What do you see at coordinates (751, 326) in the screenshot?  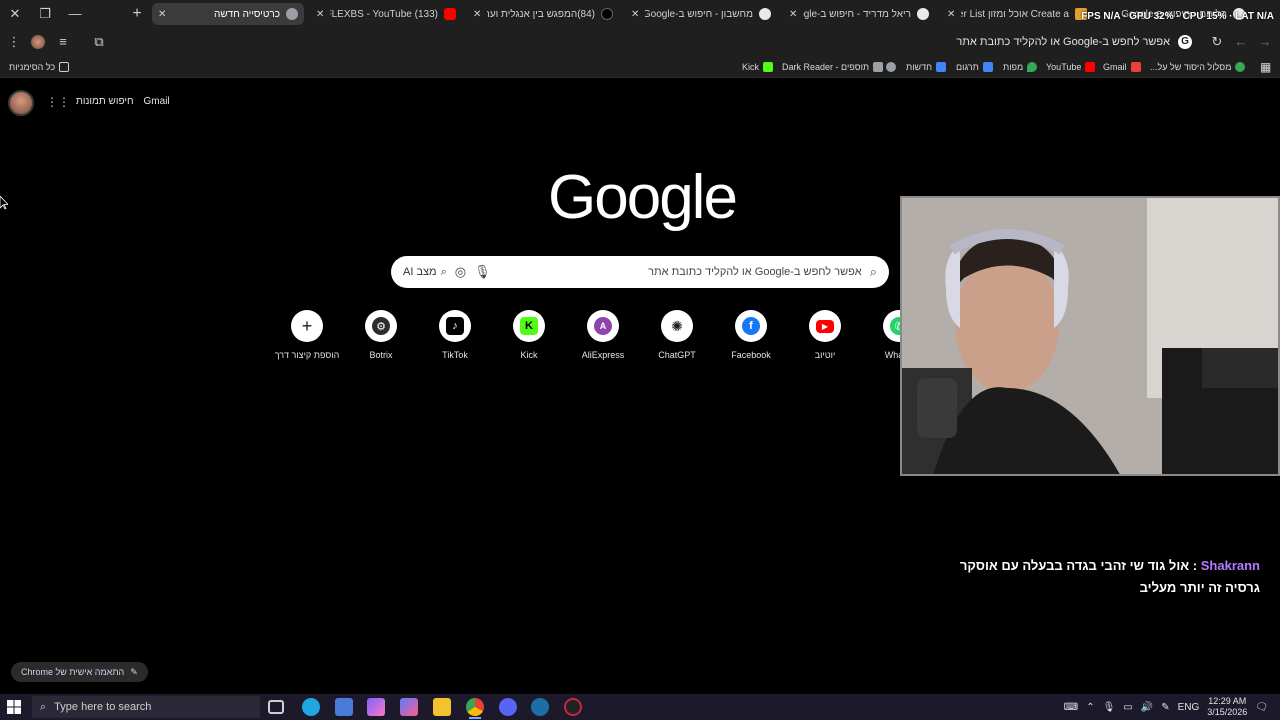 I see `shortcut-tile: f` at bounding box center [751, 326].